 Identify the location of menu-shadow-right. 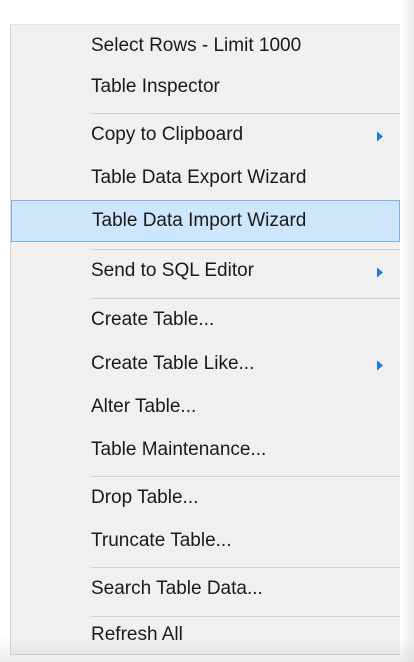
(407, 331).